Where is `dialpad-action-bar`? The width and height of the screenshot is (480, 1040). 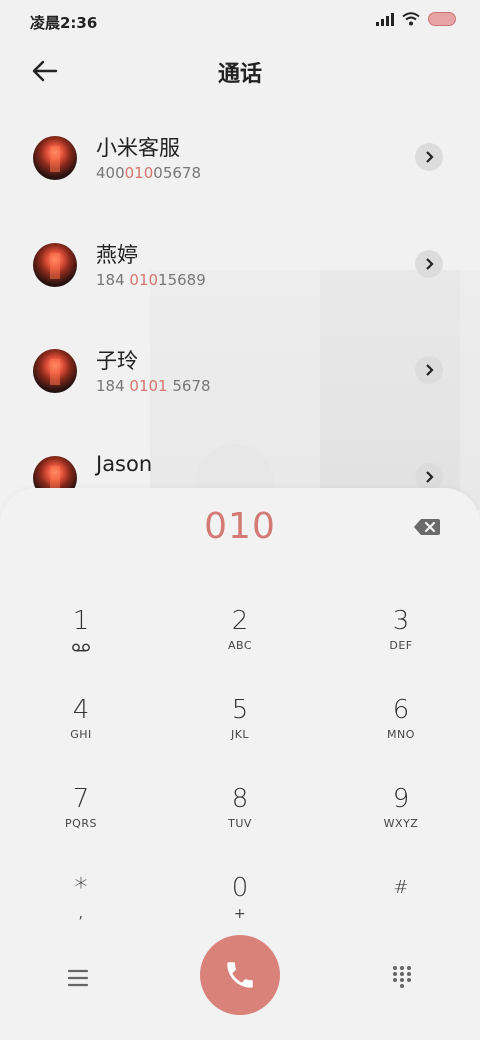
dialpad-action-bar is located at coordinates (240, 977).